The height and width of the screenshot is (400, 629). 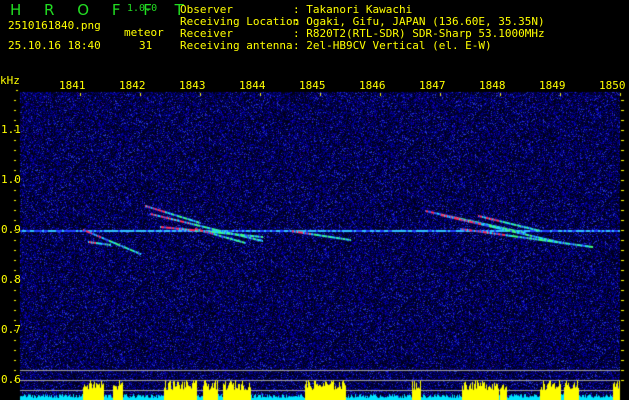 What do you see at coordinates (11, 279) in the screenshot?
I see `y-tick-label: 0.8` at bounding box center [11, 279].